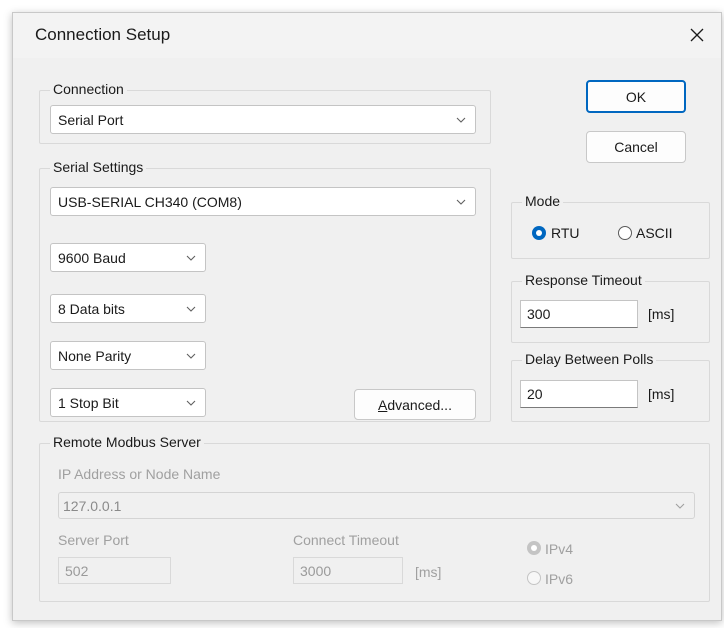 The width and height of the screenshot is (724, 628). What do you see at coordinates (127, 442) in the screenshot?
I see `remote-server-legend: Remote Modbus Server` at bounding box center [127, 442].